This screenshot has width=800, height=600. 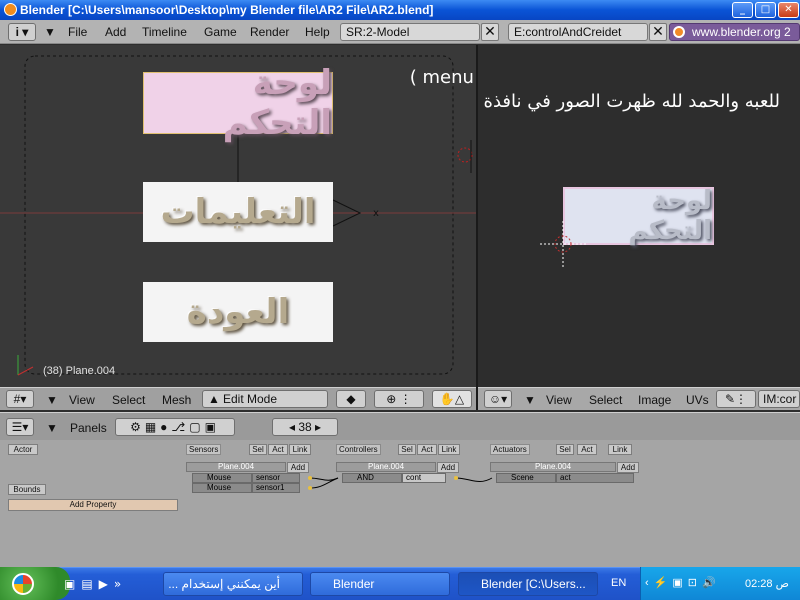 I want to click on controllers-sel-toggle: Sel, so click(x=407, y=449).